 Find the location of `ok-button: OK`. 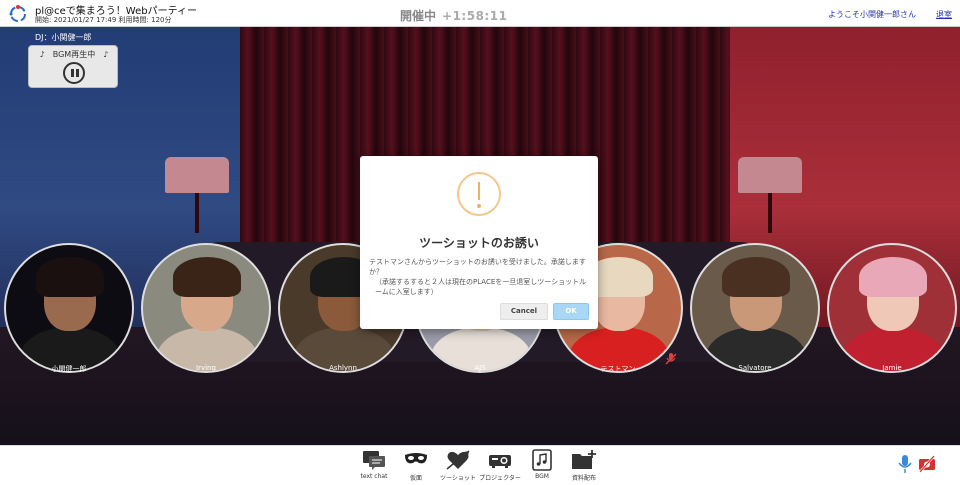

ok-button: OK is located at coordinates (571, 311).